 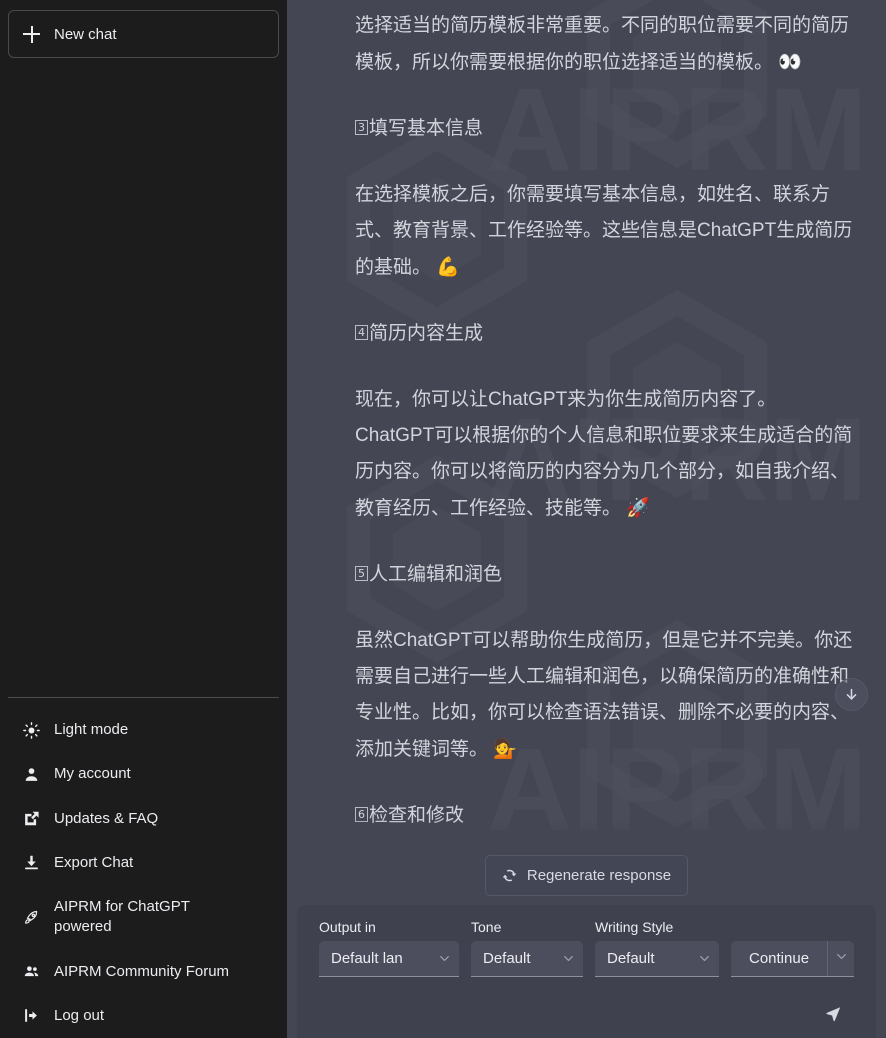 I want to click on sidebar-item-label: Updates & FAQ, so click(x=106, y=818).